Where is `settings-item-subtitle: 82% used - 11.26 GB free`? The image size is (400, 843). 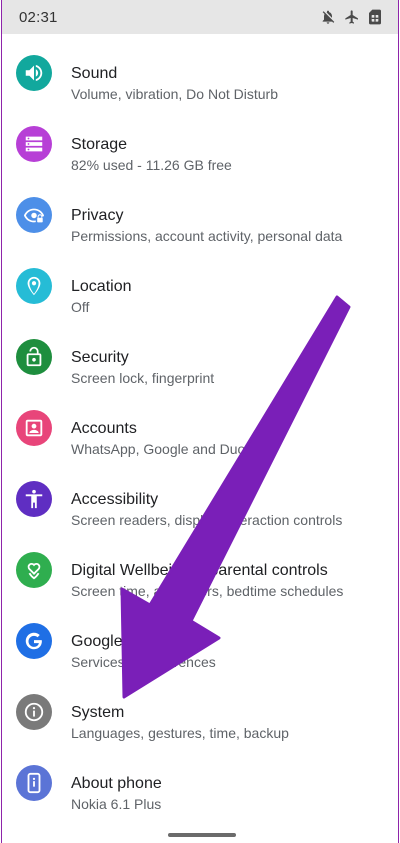 settings-item-subtitle: 82% used - 11.26 GB free is located at coordinates (151, 165).